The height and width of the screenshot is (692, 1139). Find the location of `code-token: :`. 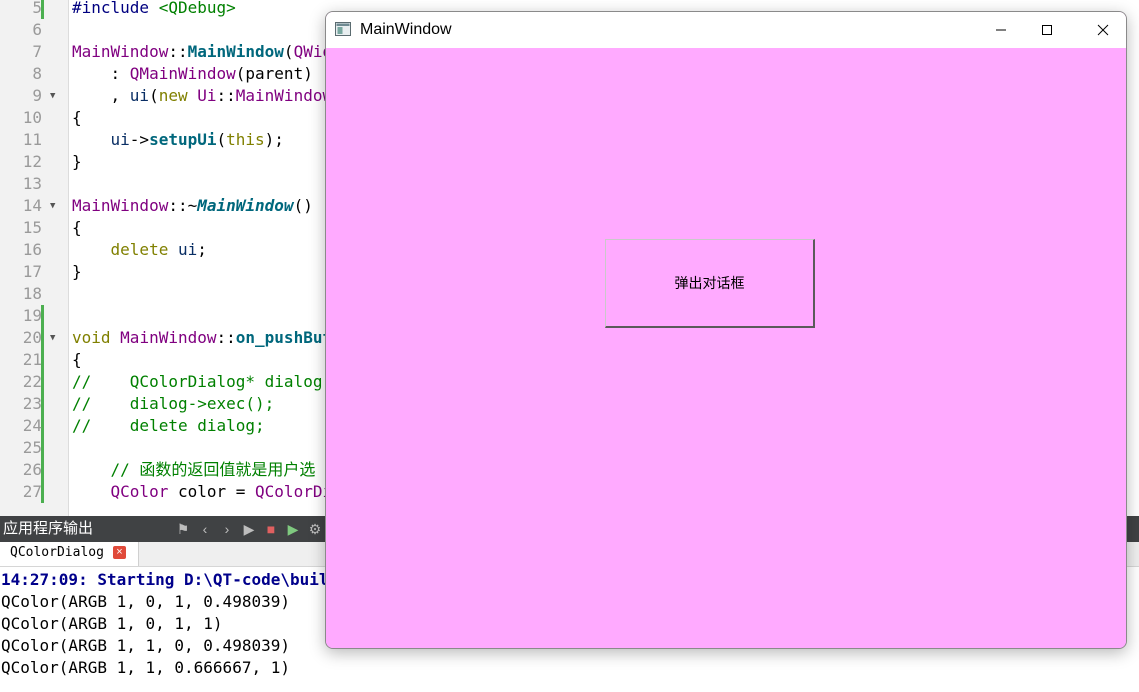

code-token: : is located at coordinates (101, 73).